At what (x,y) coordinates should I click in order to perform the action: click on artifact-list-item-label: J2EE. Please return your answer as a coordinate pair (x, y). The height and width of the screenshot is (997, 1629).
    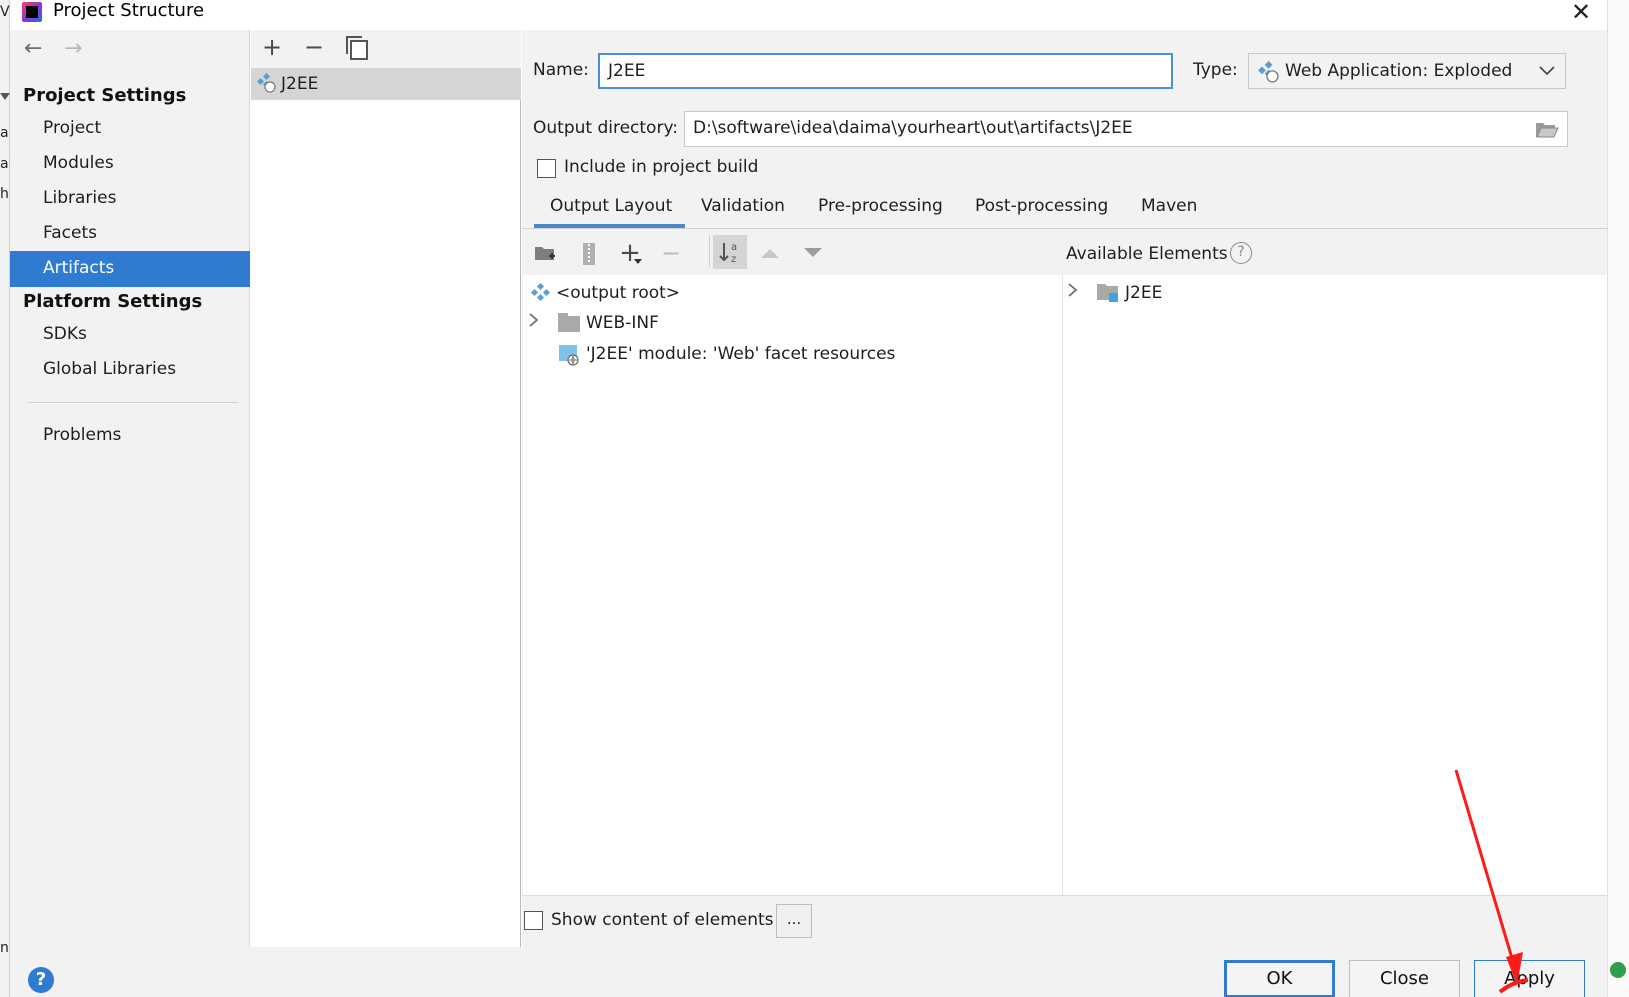
    Looking at the image, I should click on (300, 84).